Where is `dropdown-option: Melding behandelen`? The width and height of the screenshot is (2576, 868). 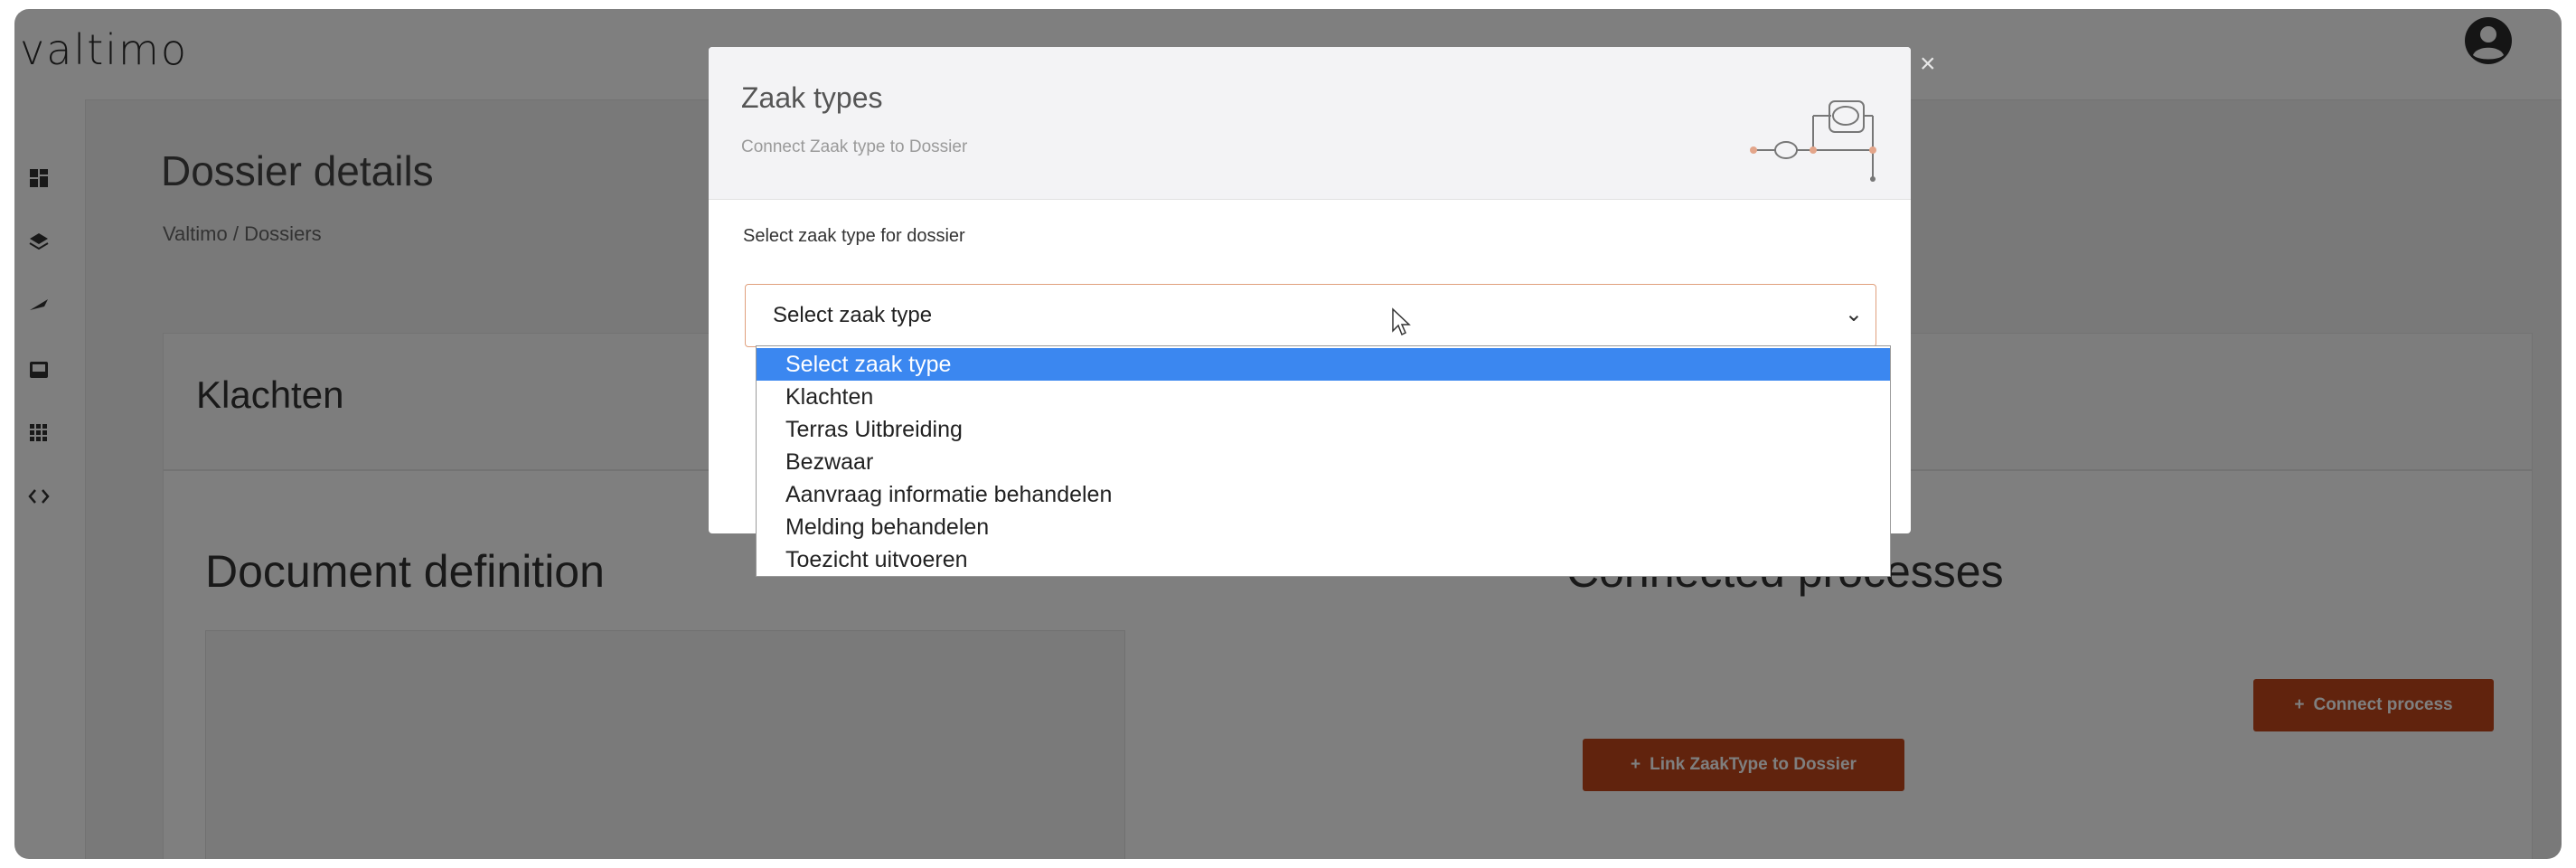 dropdown-option: Melding behandelen is located at coordinates (1324, 527).